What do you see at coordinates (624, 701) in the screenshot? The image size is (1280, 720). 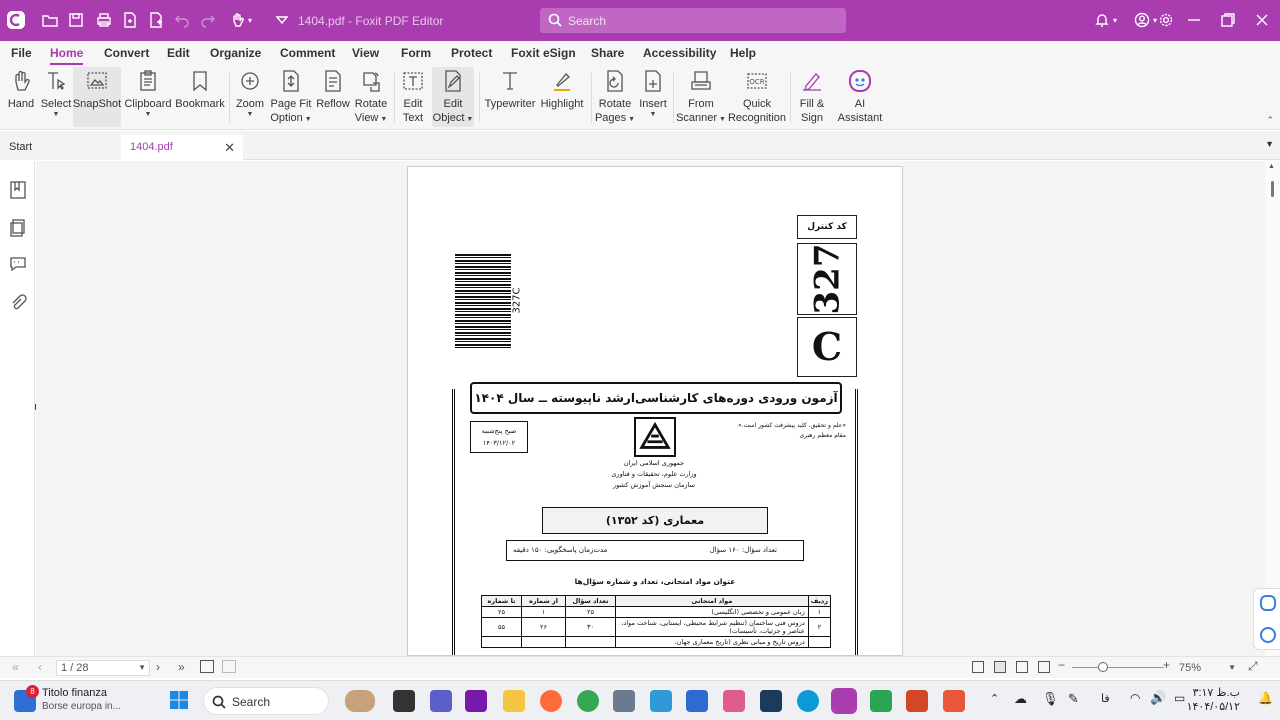 I see `calculator-icon` at bounding box center [624, 701].